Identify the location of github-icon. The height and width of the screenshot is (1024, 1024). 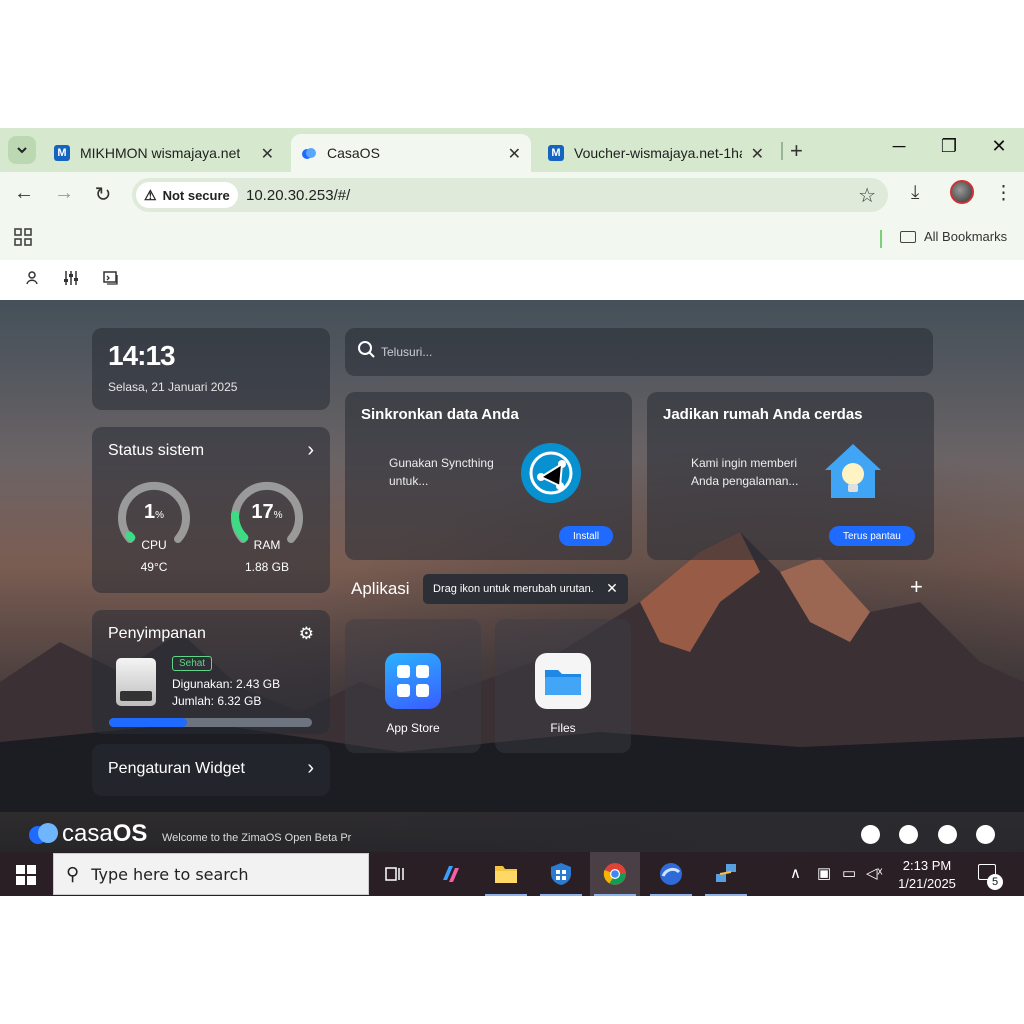
(947, 834).